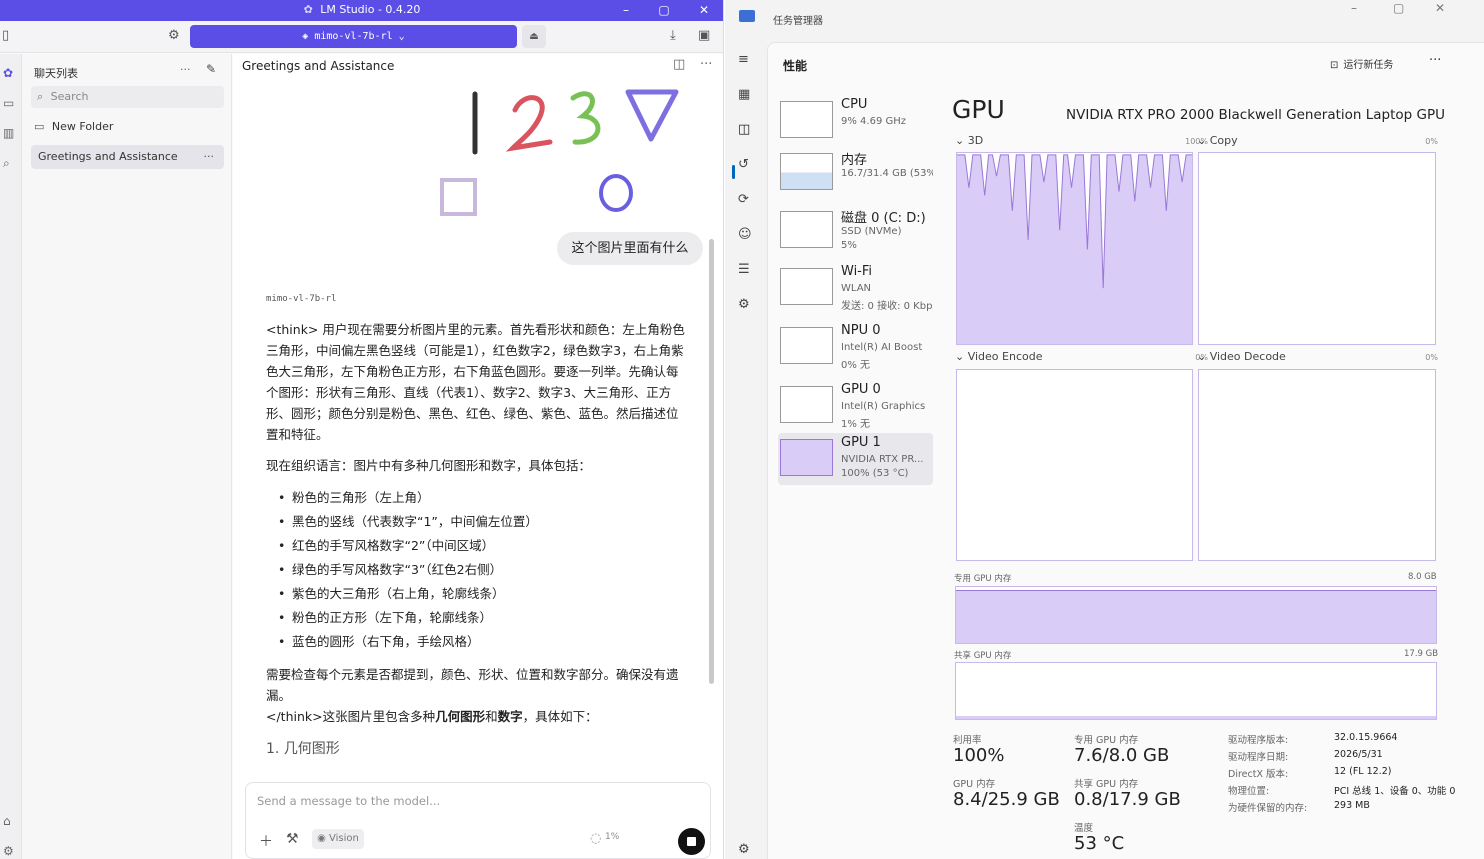 The height and width of the screenshot is (859, 1484). I want to click on performance-nav-icon: ◫, so click(744, 129).